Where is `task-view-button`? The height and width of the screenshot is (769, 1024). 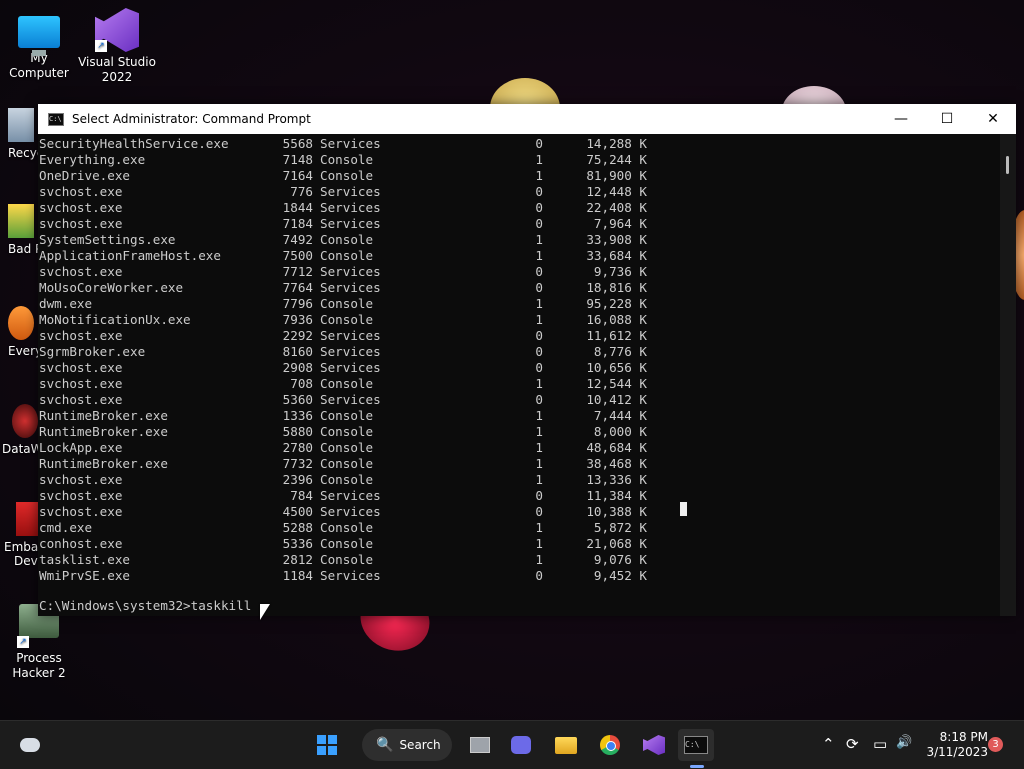
task-view-button is located at coordinates (480, 745).